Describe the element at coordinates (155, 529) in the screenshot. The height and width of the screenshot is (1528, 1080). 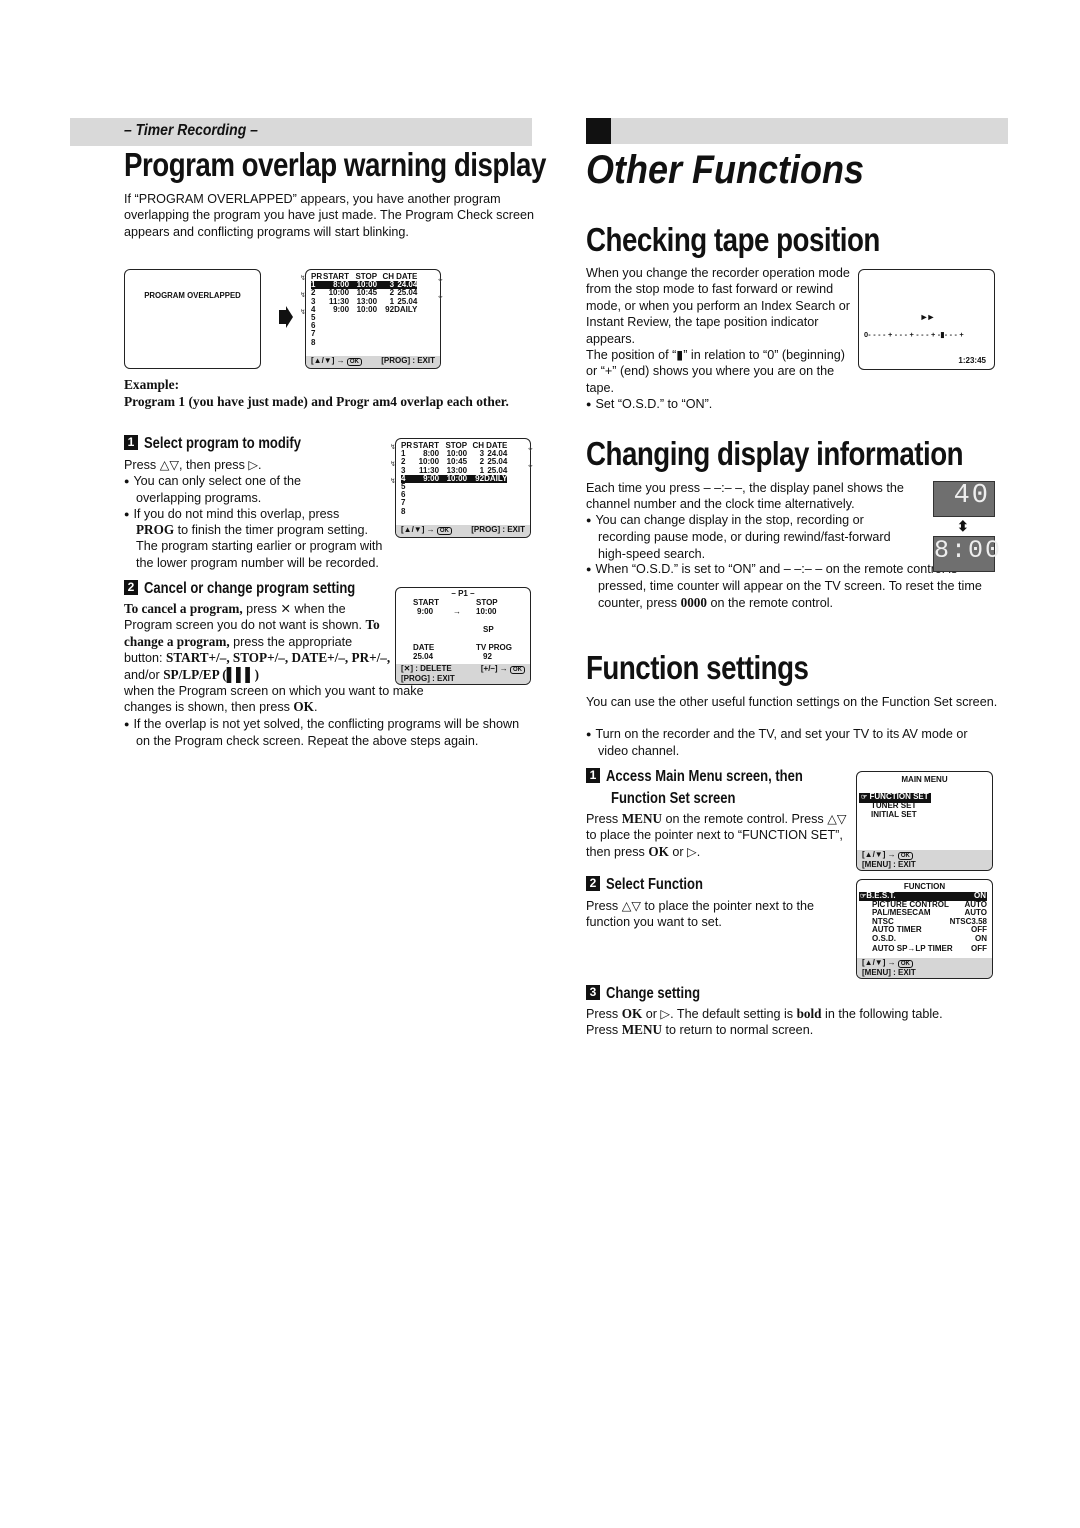
I see `prog-key: PROG` at that location.